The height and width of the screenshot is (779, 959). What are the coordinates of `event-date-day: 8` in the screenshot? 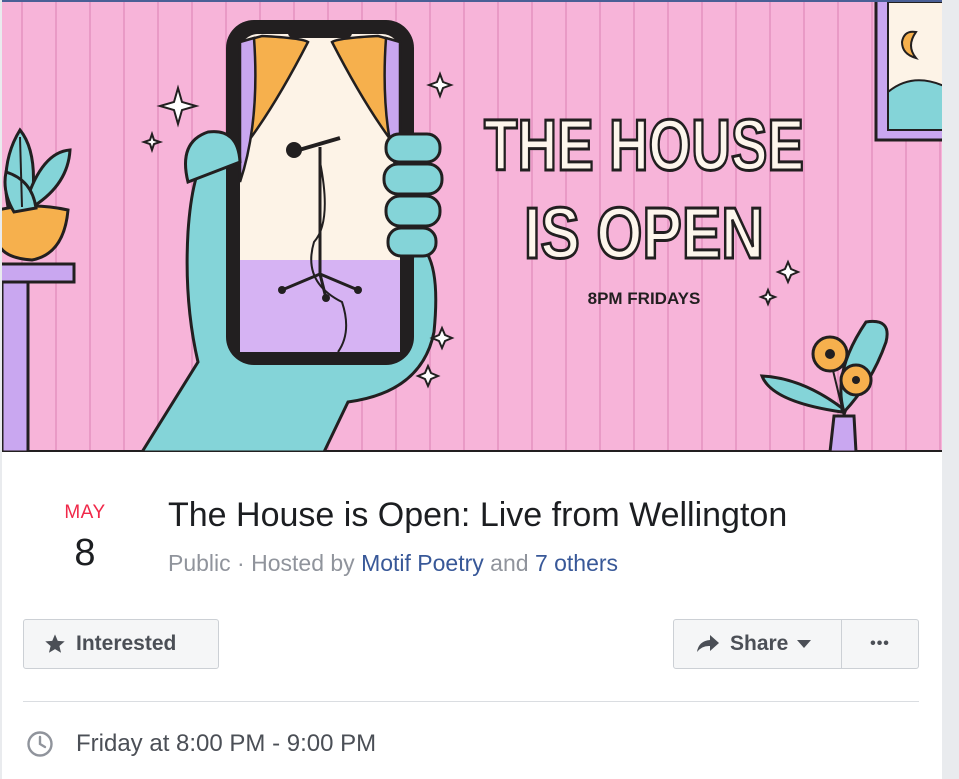 It's located at (85, 553).